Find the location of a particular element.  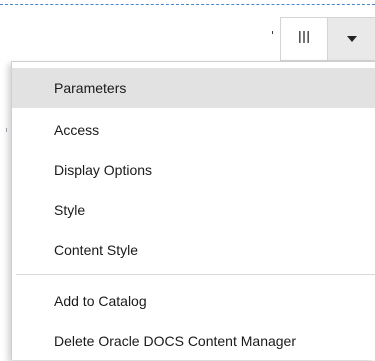

columns-button is located at coordinates (304, 39).